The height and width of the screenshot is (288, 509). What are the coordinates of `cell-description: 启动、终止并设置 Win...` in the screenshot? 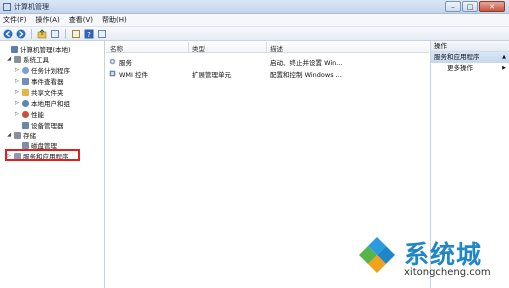 It's located at (306, 63).